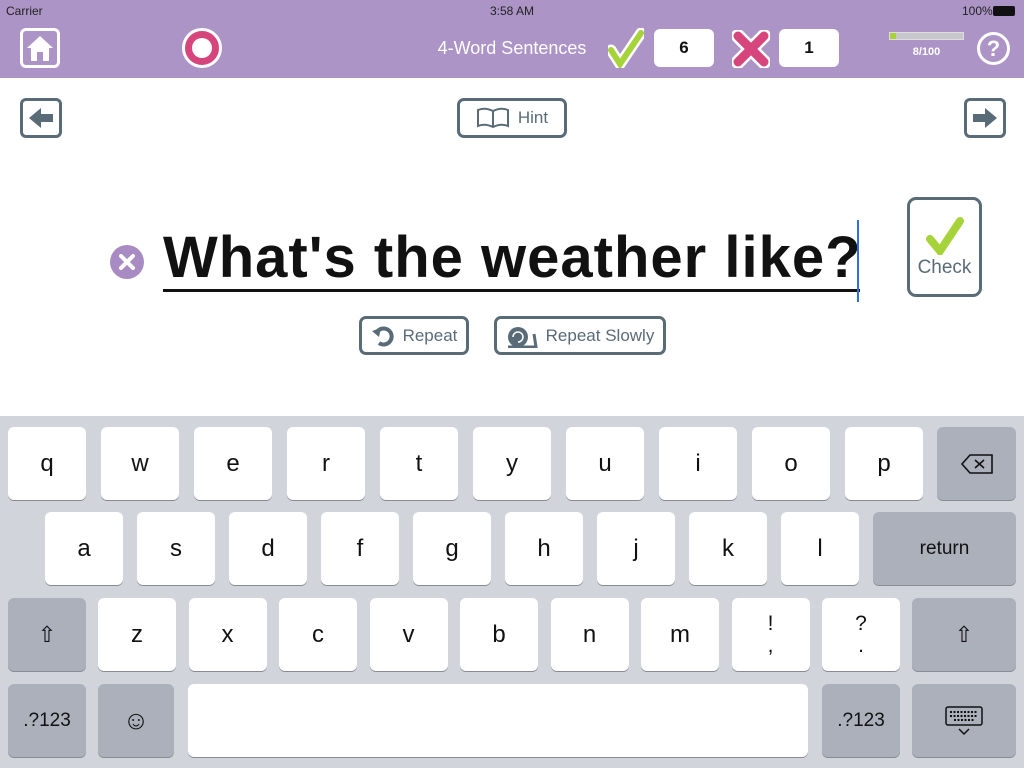 This screenshot has width=1024, height=768. What do you see at coordinates (770, 634) in the screenshot?
I see `key-exclaimcomma: ! ,` at bounding box center [770, 634].